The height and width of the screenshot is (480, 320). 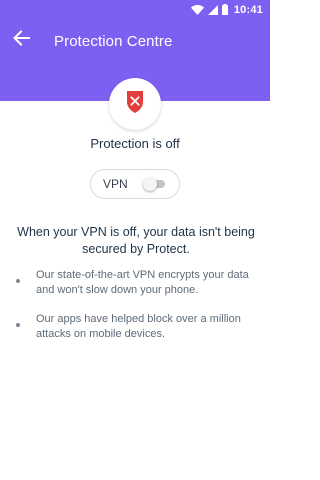 What do you see at coordinates (135, 9) in the screenshot?
I see `status-bar: 10:41` at bounding box center [135, 9].